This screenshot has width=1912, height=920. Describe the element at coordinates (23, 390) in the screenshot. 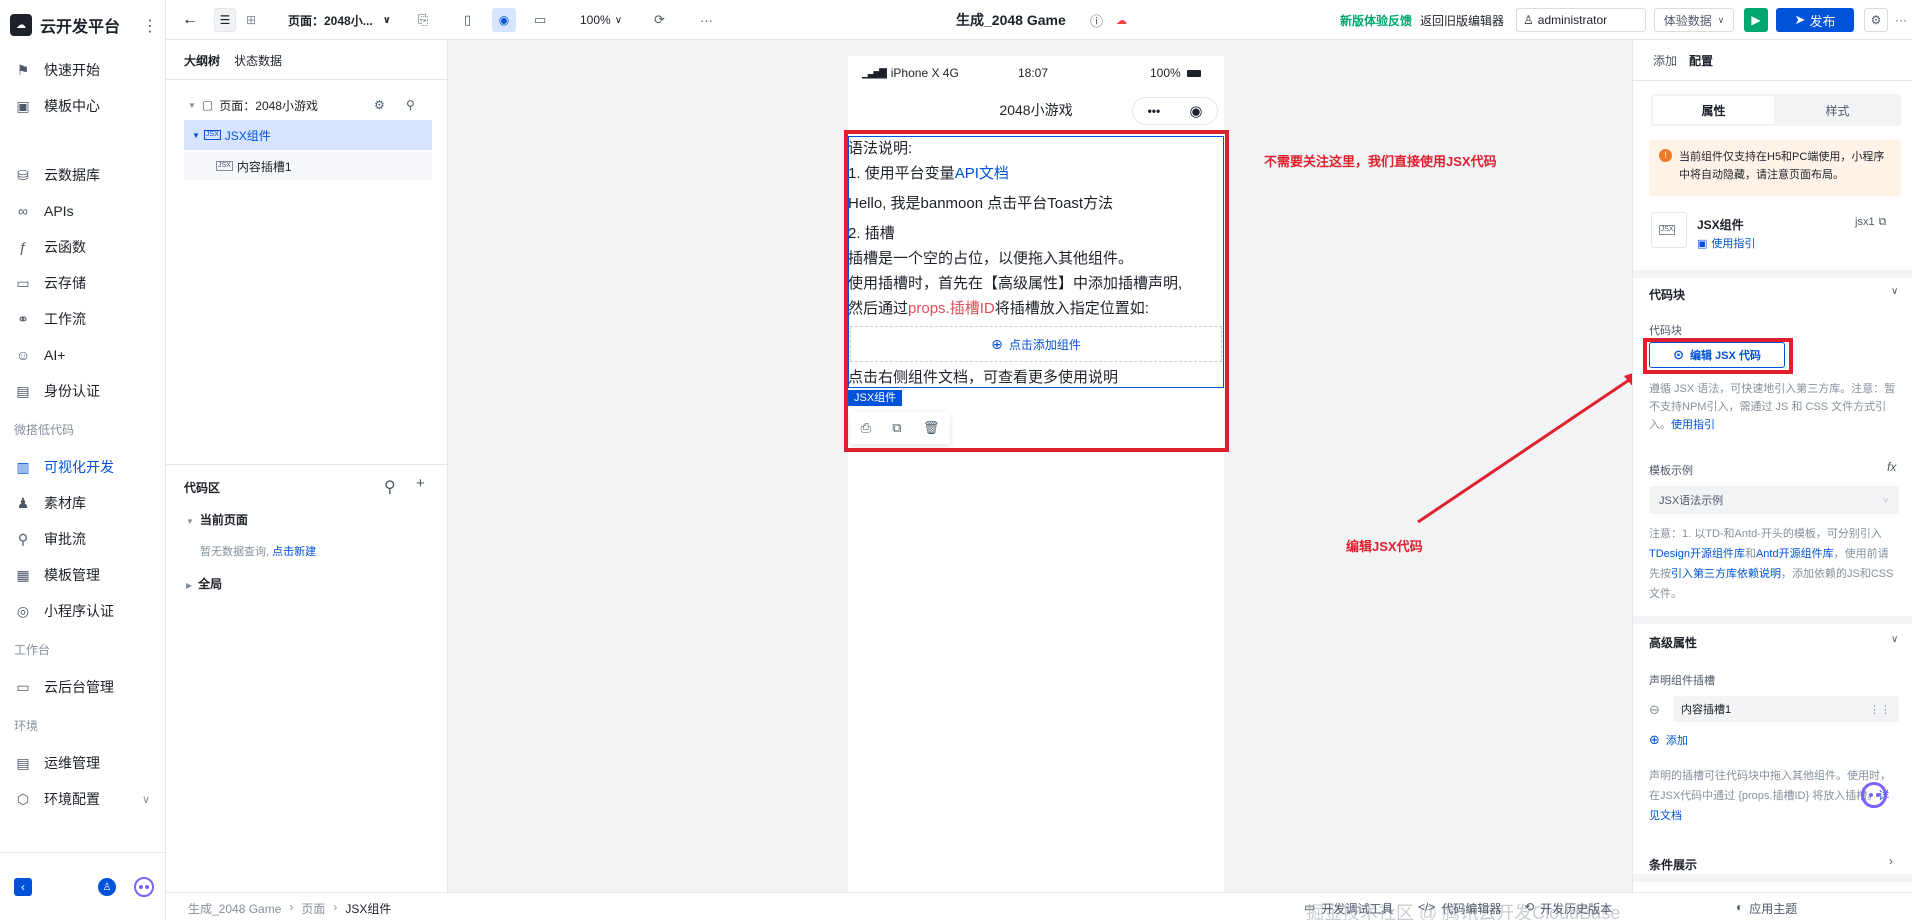

I see `id-card-icon: ▤` at that location.